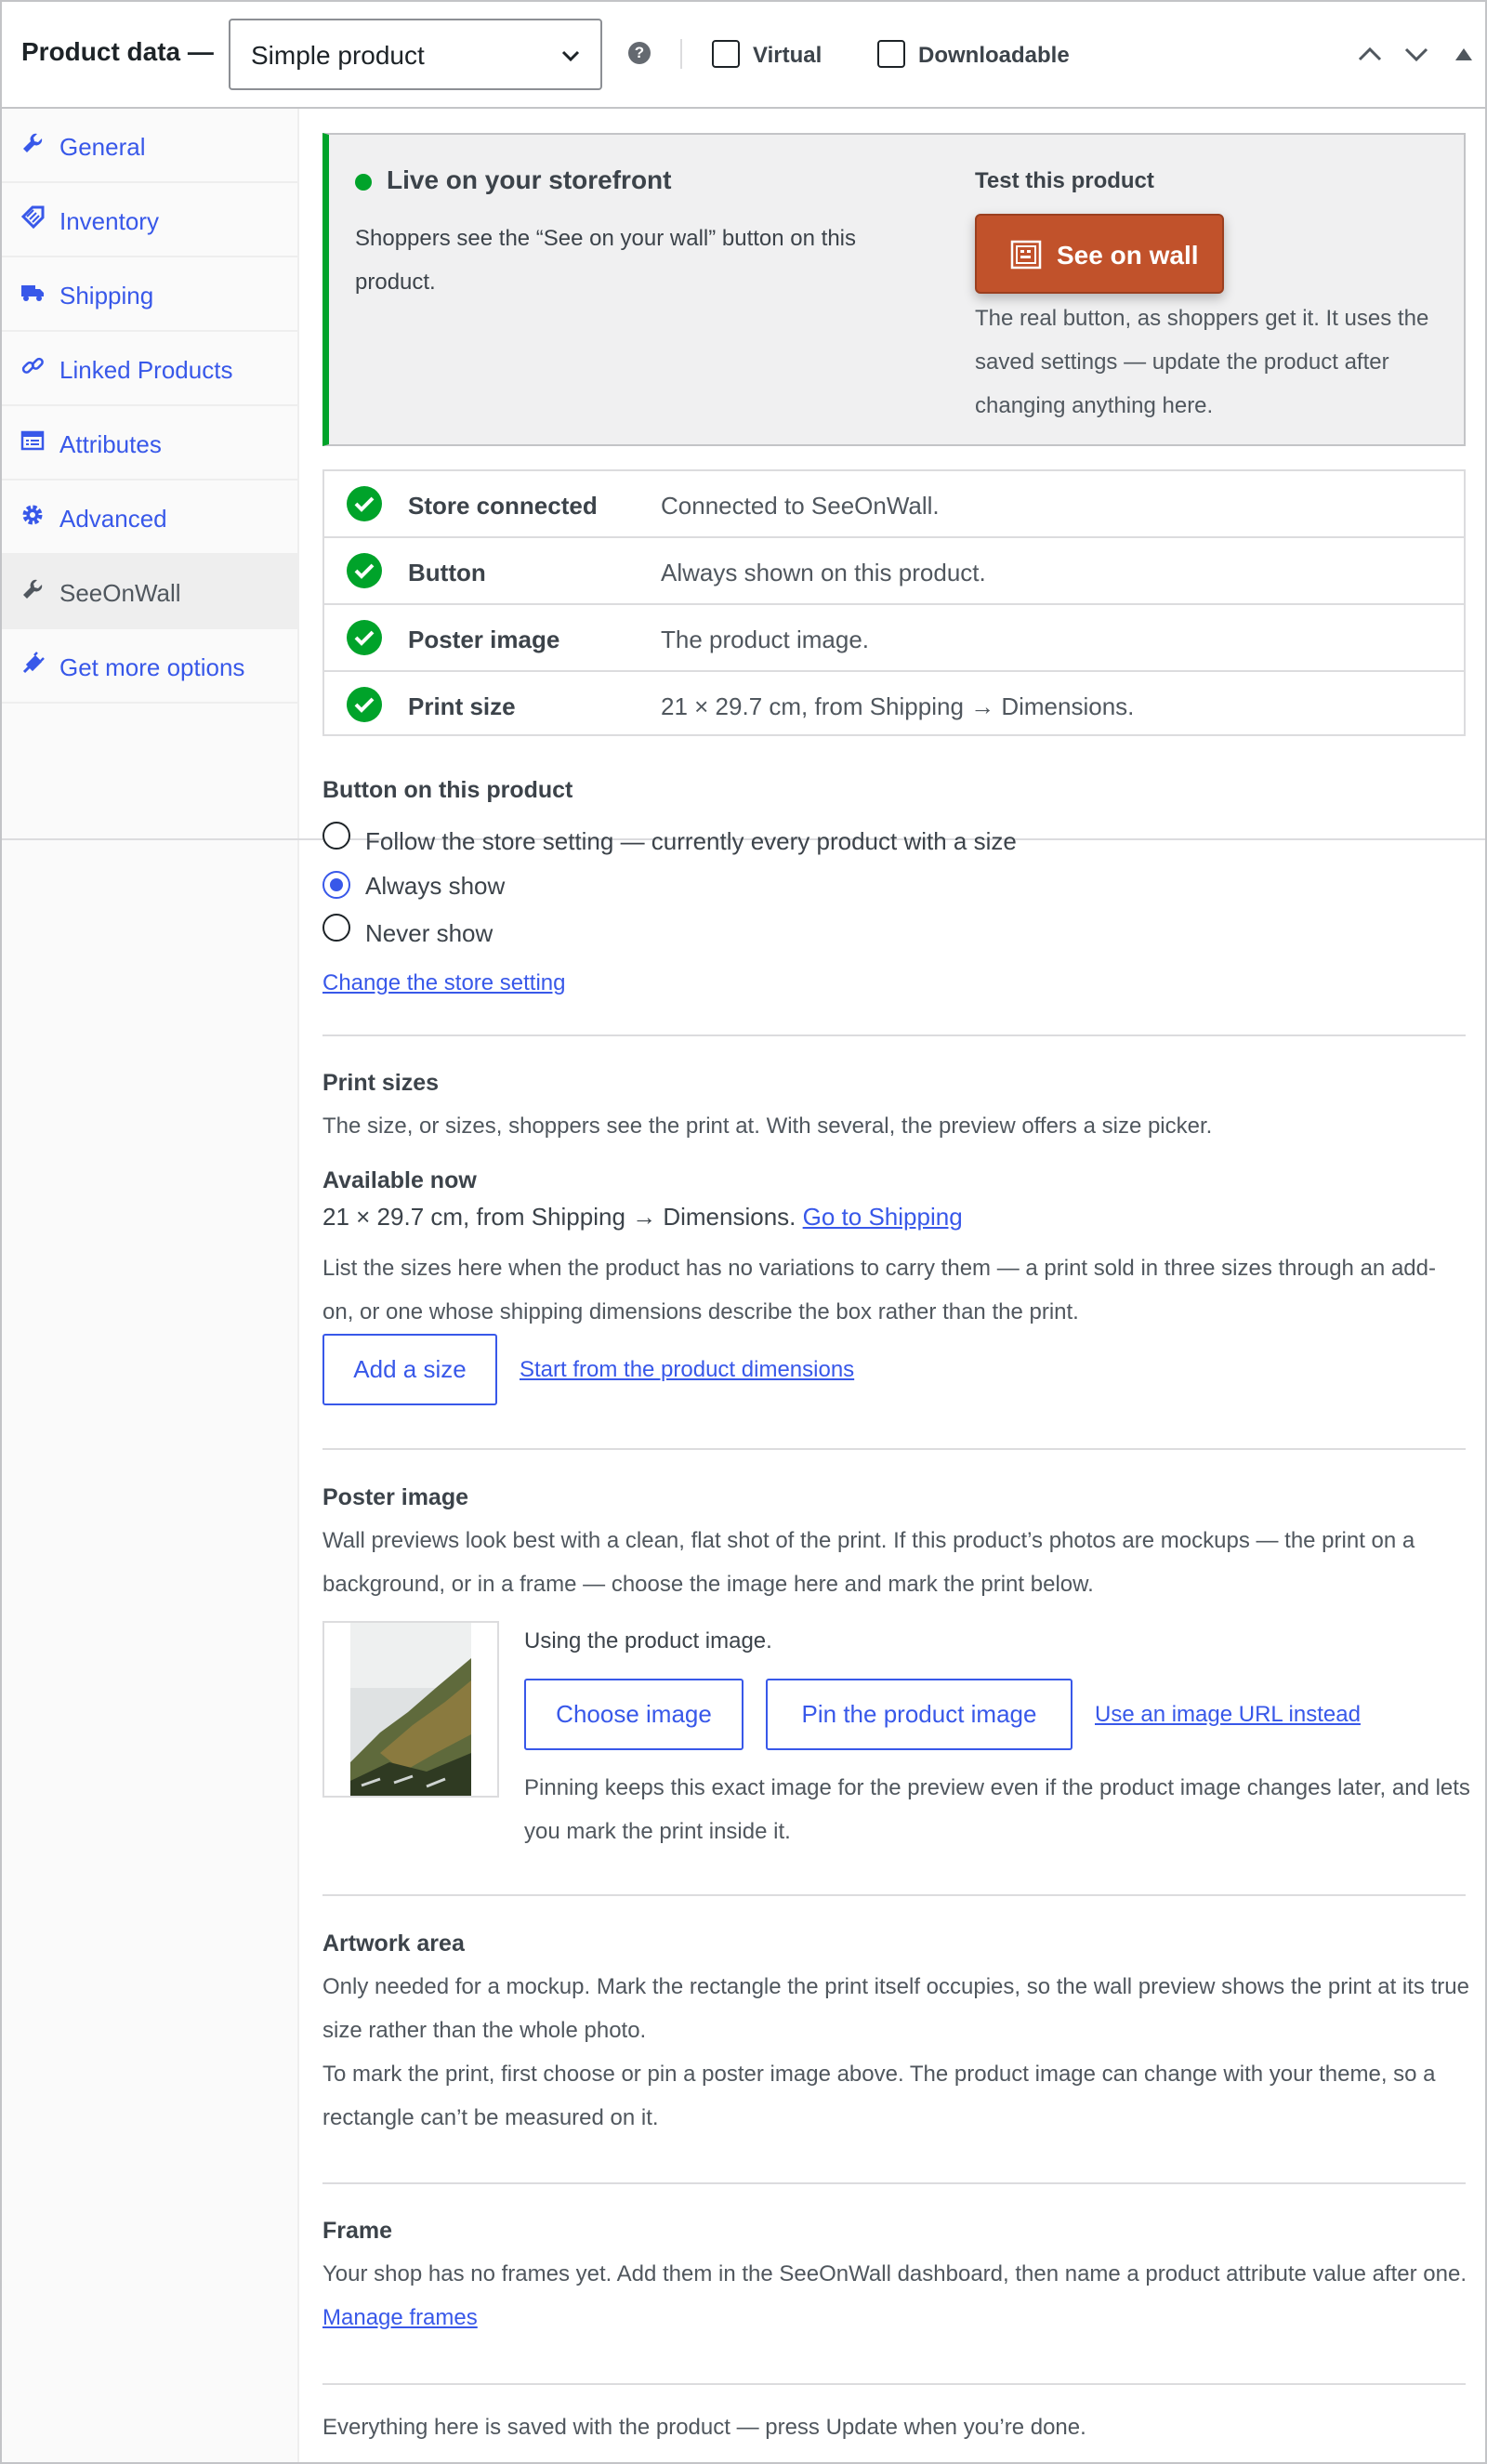  What do you see at coordinates (409, 1369) in the screenshot?
I see `add-size-button: Add a size` at bounding box center [409, 1369].